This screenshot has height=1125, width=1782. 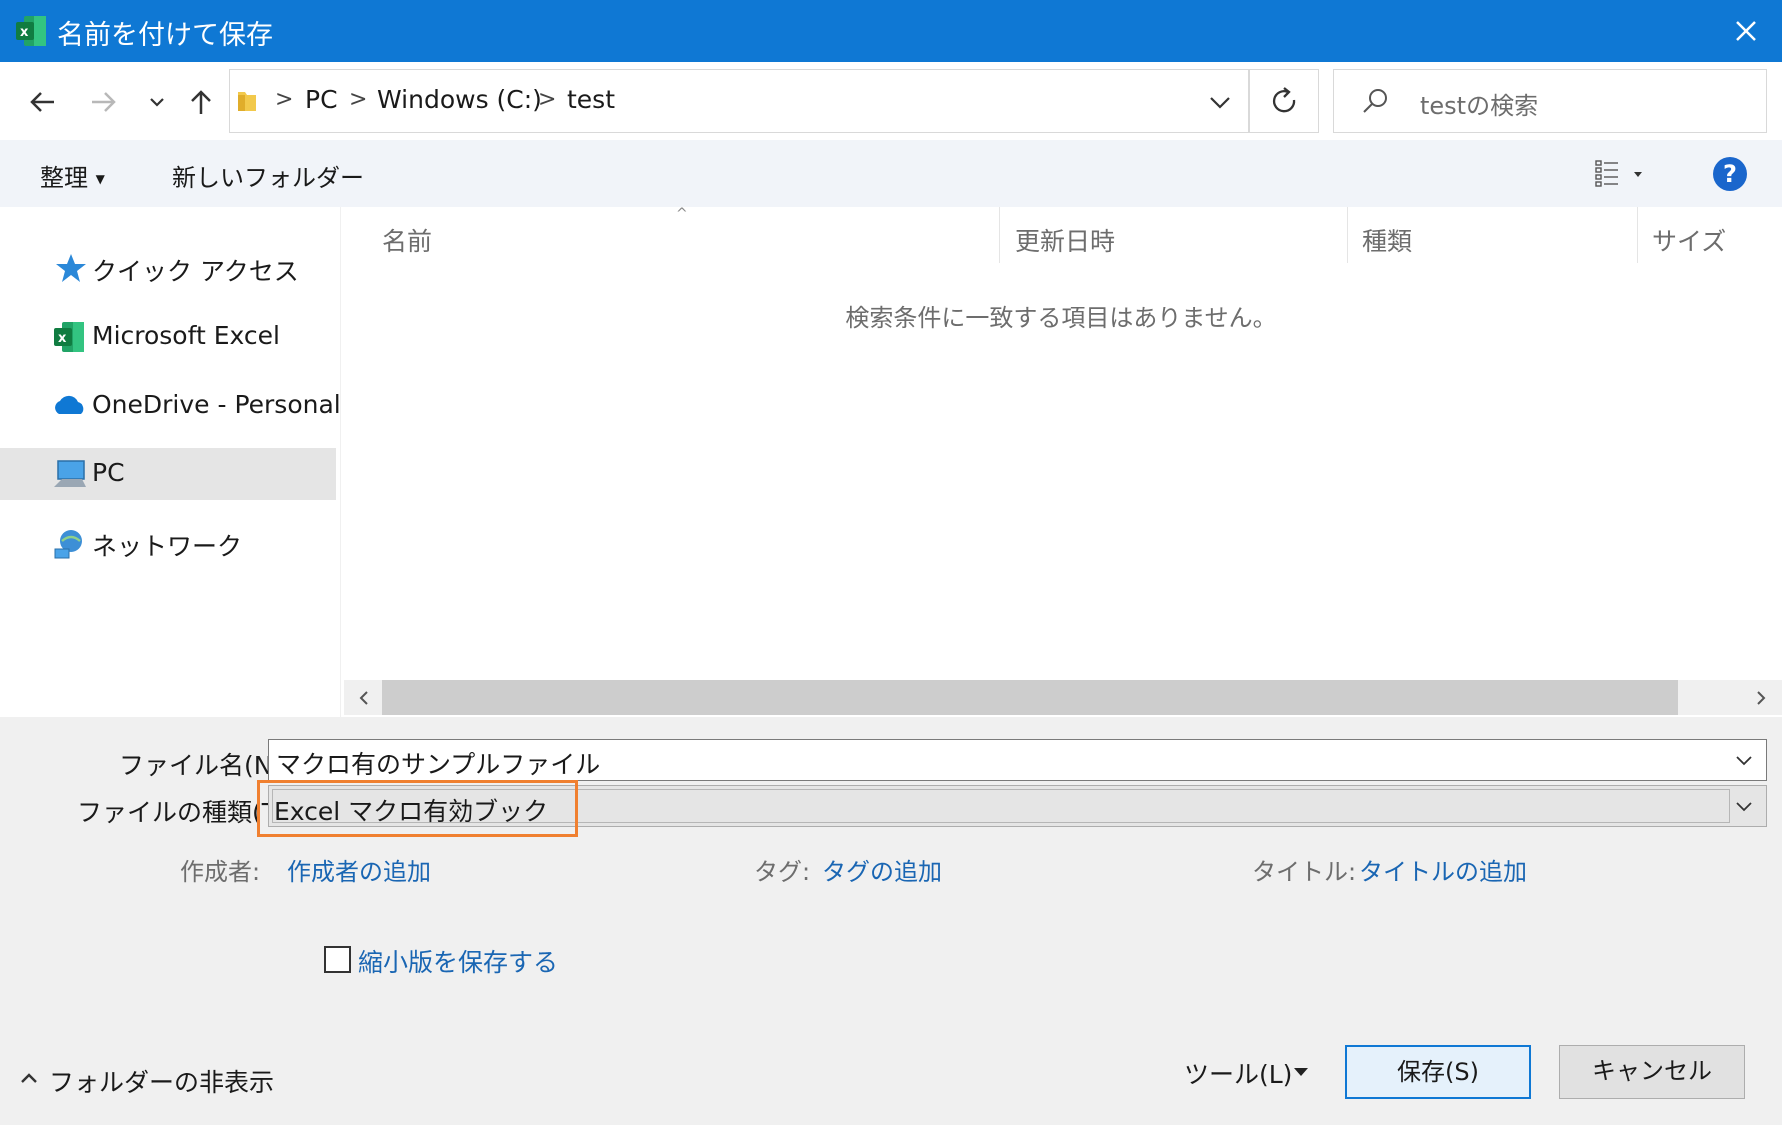 What do you see at coordinates (337, 959) in the screenshot?
I see `save-thumbnail-checkbox` at bounding box center [337, 959].